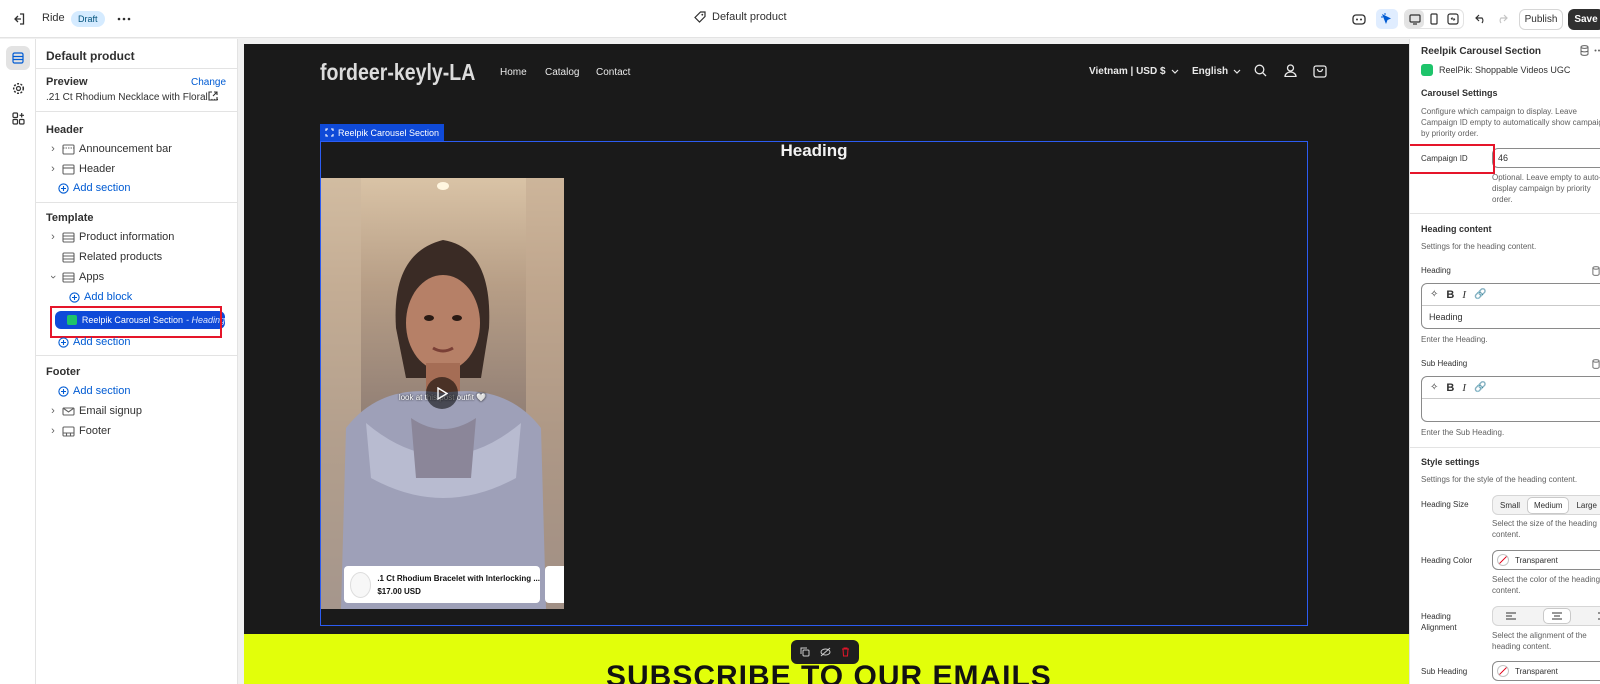 Image resolution: width=1600 pixels, height=684 pixels. I want to click on sections-nav-button, so click(18, 58).